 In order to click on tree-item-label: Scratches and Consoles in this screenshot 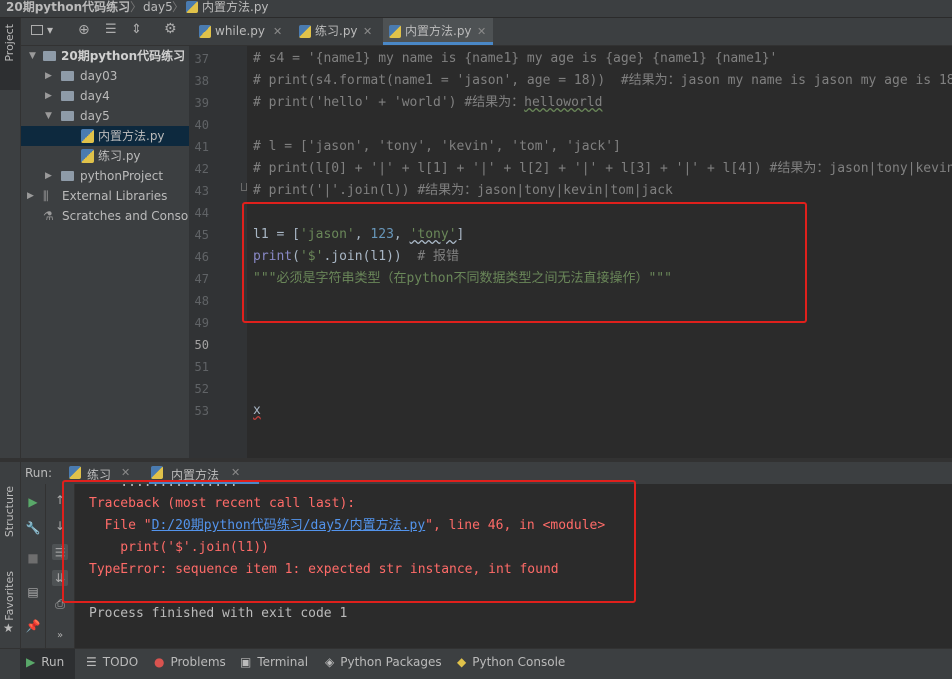, I will do `click(134, 216)`.